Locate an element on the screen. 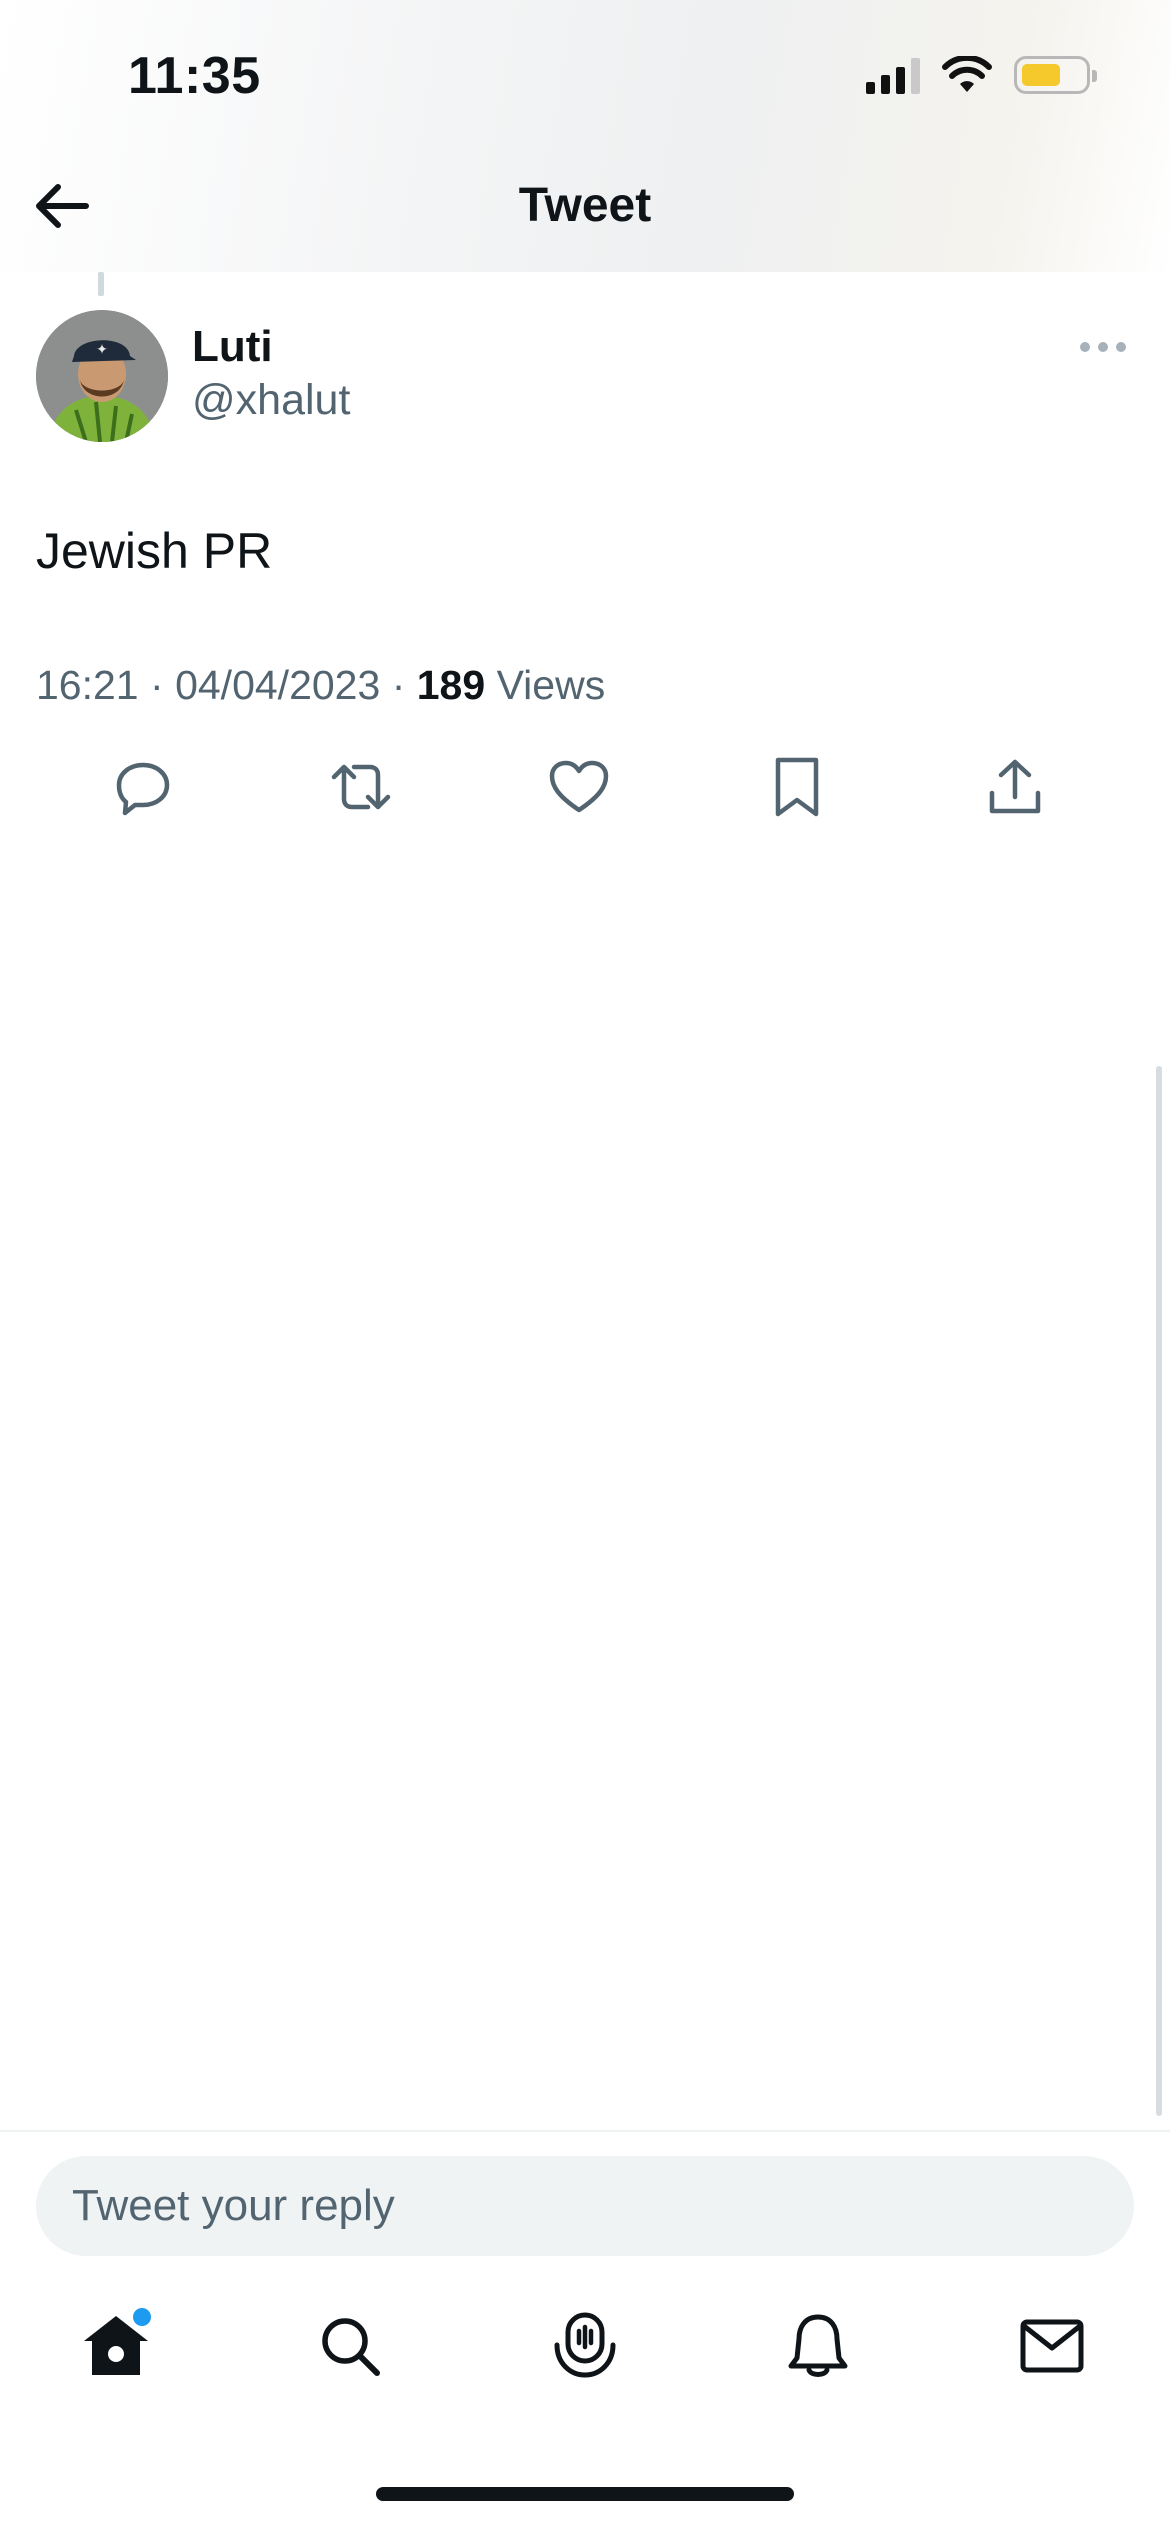  retweet-button is located at coordinates (361, 787).